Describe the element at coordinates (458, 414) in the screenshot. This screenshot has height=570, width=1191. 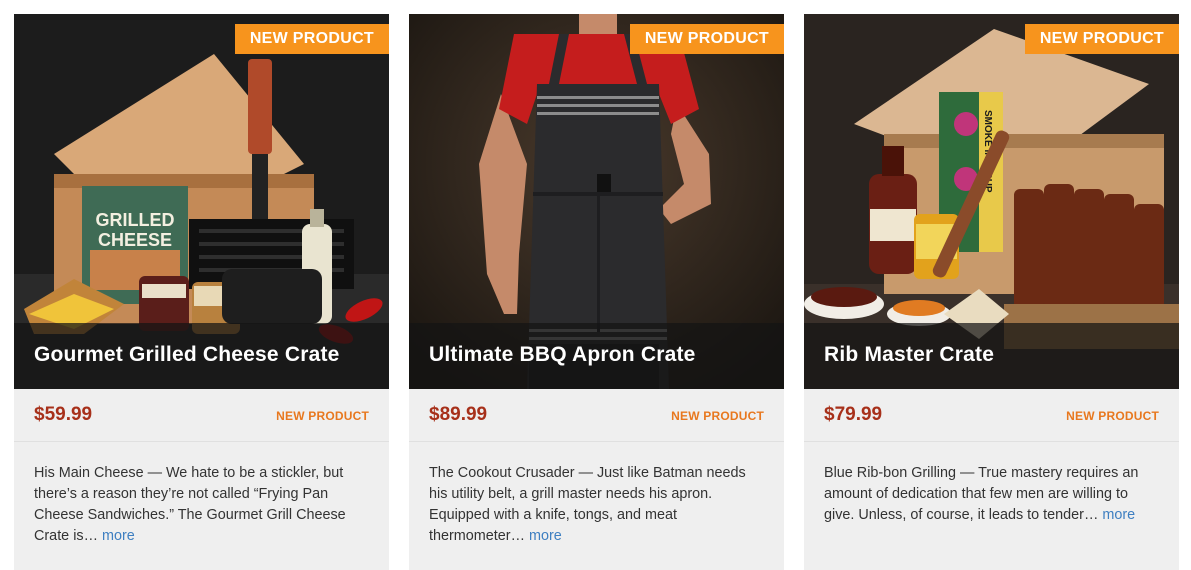
I see `product-price: $89.99` at that location.